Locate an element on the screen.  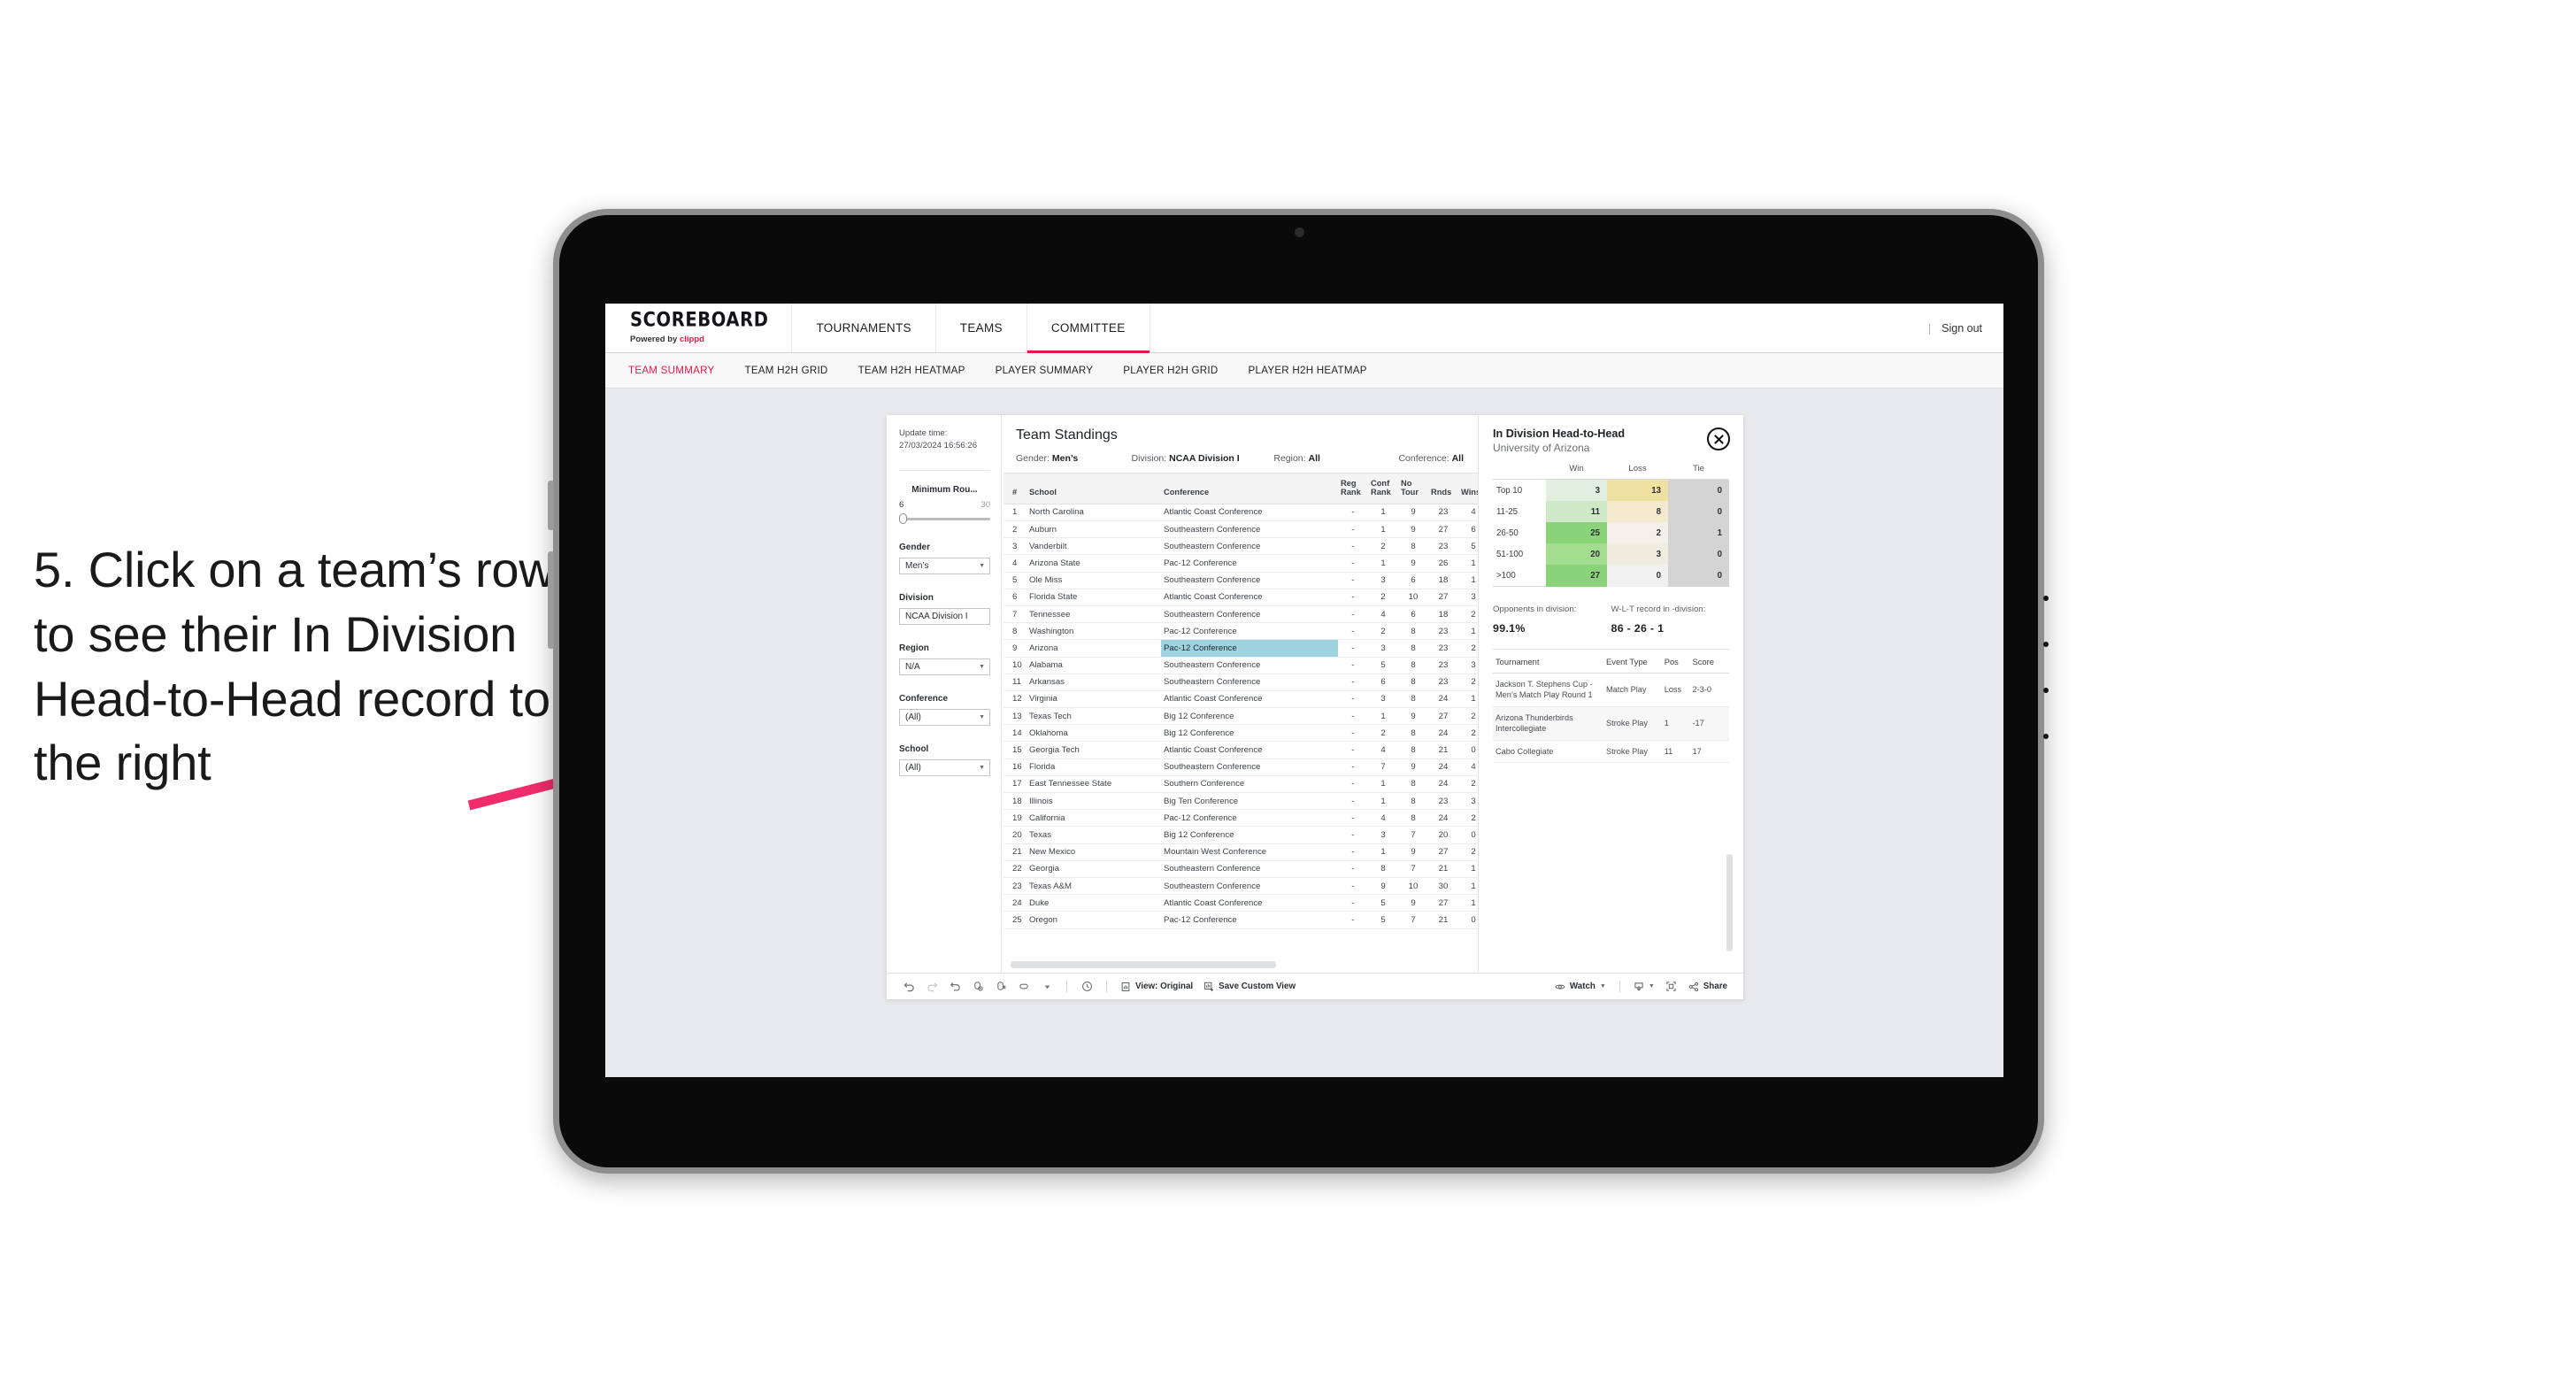
table-row: 14 Oklahoma Big 12 Conference -2 8 24 2 is located at coordinates (1240, 733).